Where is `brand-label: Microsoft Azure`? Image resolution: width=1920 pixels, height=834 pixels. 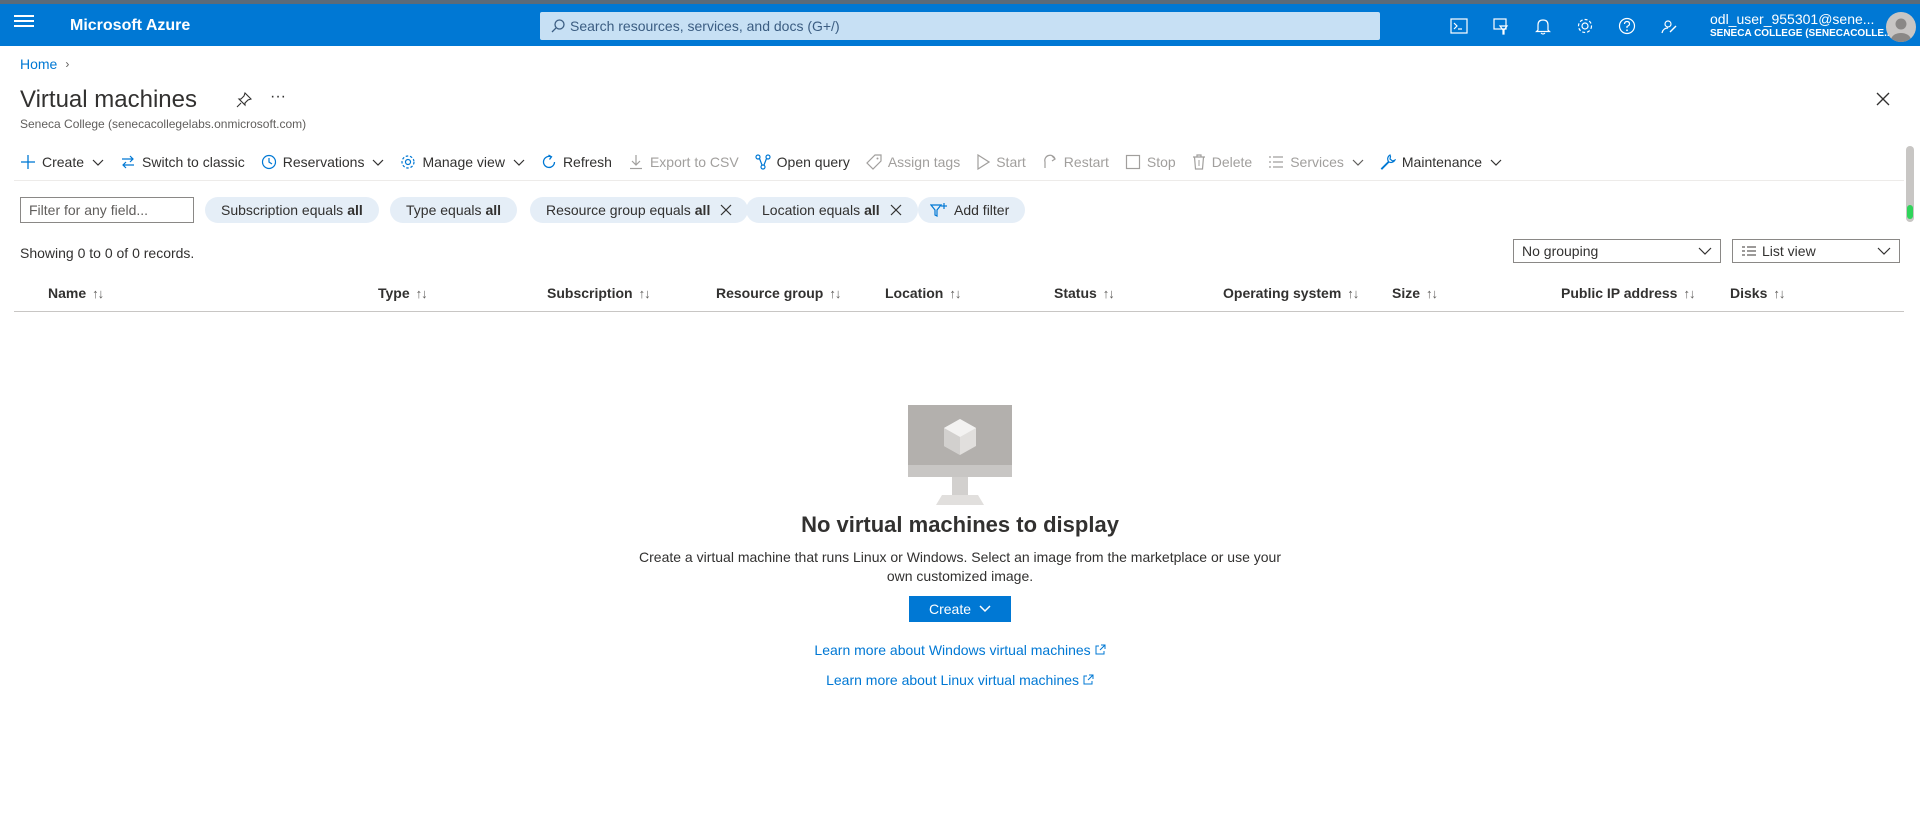 brand-label: Microsoft Azure is located at coordinates (130, 26).